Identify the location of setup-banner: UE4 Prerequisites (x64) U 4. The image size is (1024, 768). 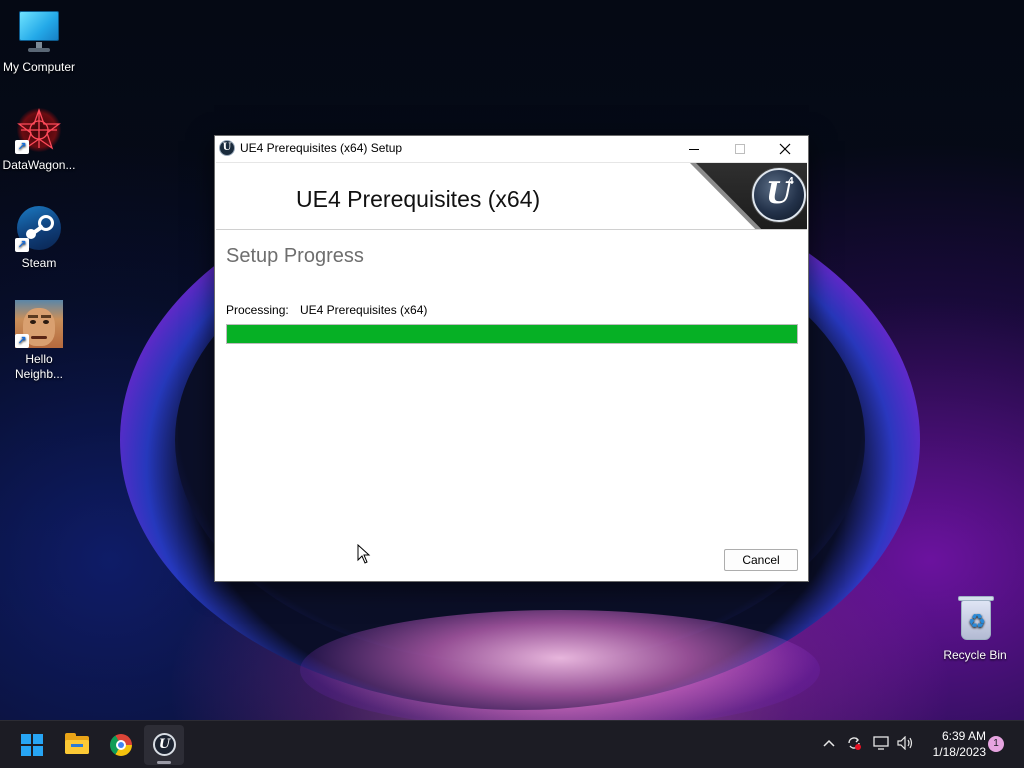
(511, 196).